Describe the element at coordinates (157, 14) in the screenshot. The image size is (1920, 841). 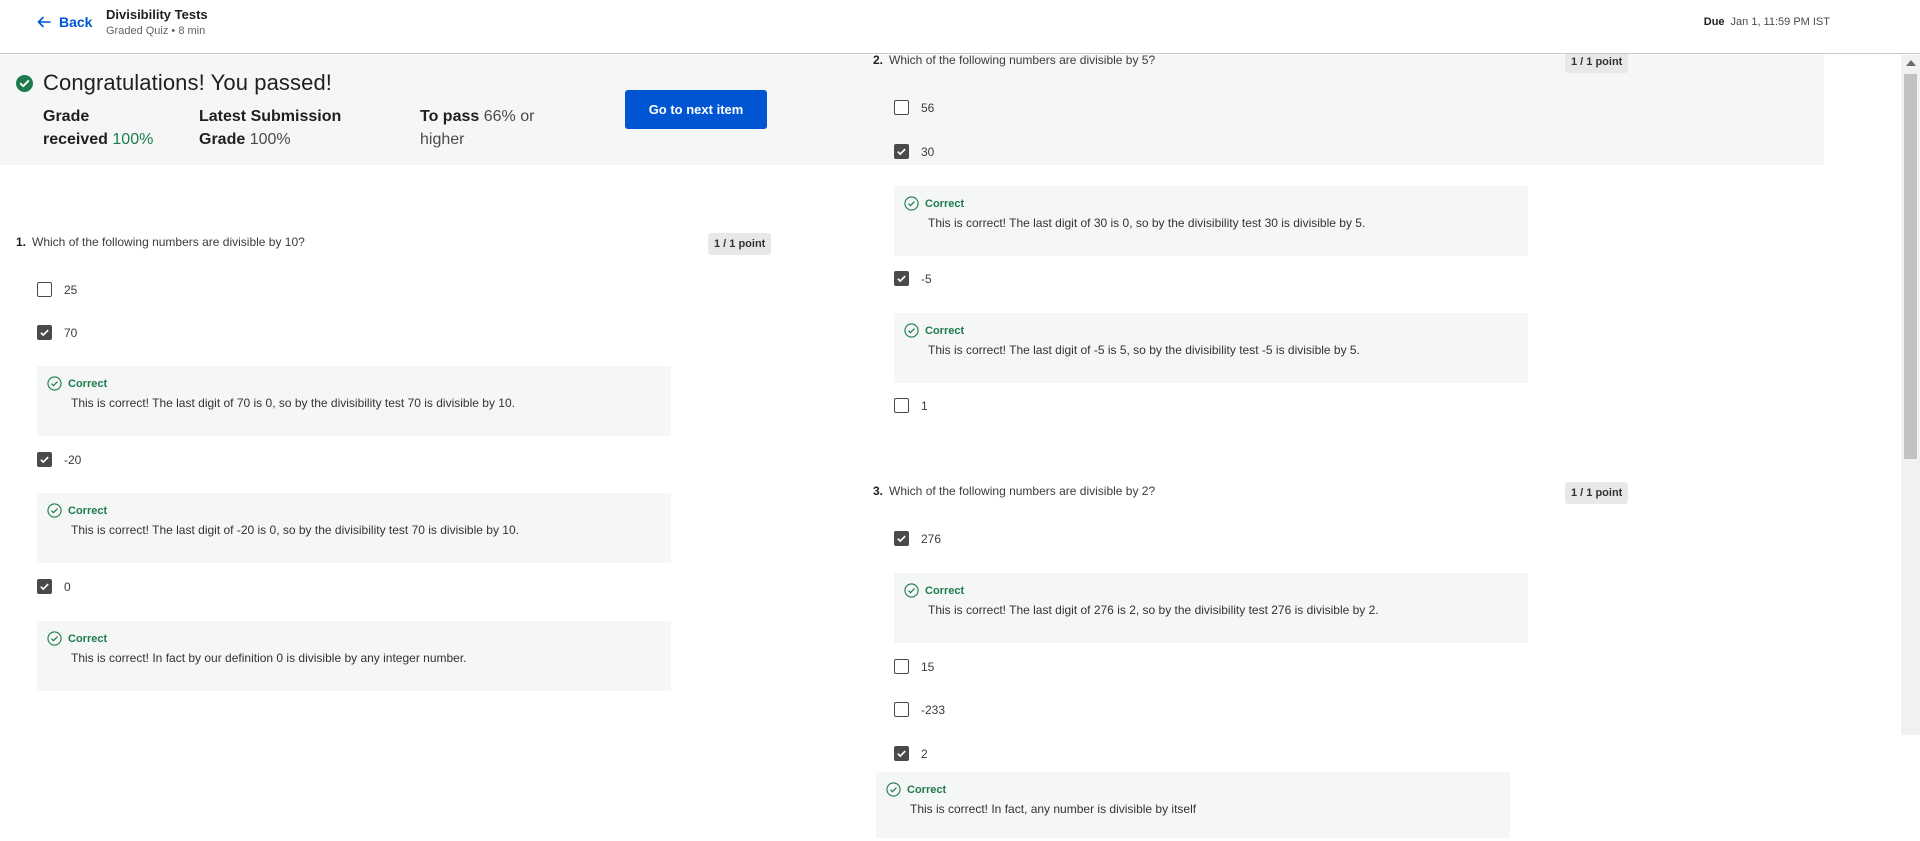
I see `page-title: Divisibility Tests` at that location.